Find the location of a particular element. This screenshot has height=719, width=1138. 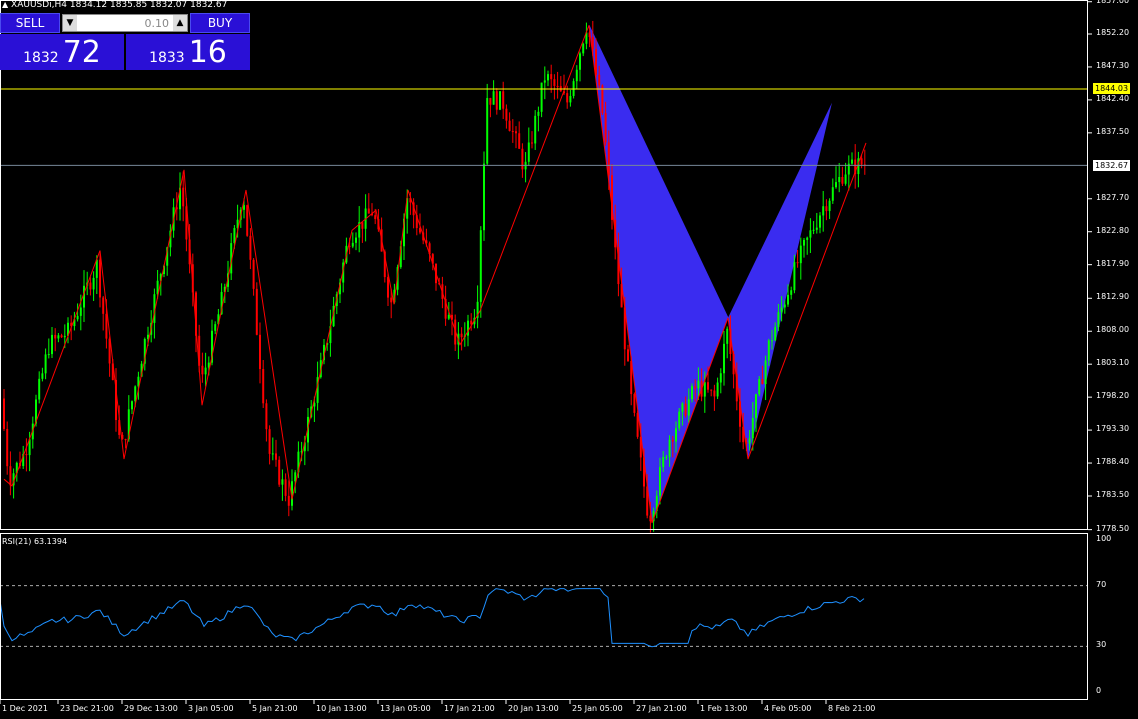

buy-price-button: 1833 16 is located at coordinates (188, 52).